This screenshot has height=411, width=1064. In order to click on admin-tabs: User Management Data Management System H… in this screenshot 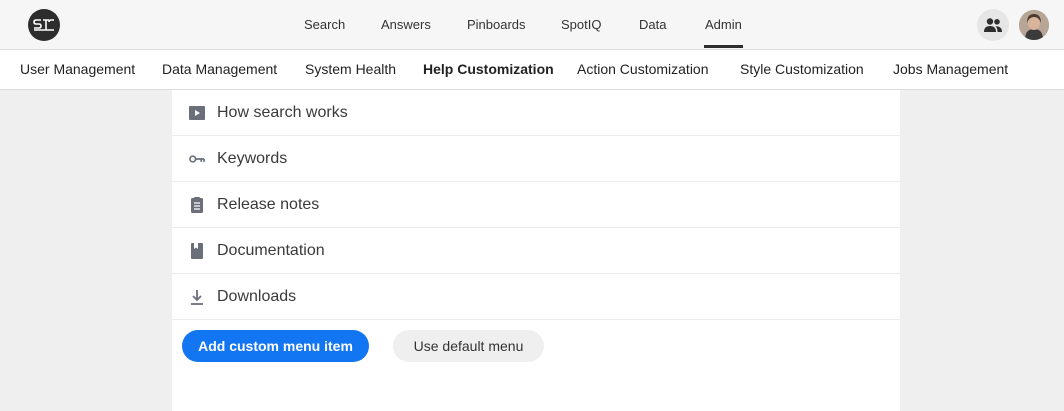, I will do `click(532, 70)`.